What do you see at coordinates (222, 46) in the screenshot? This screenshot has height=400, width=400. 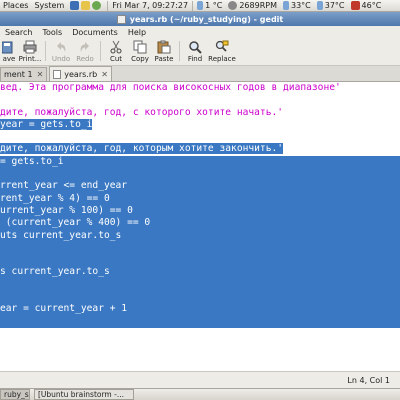 I see `replace-icon` at bounding box center [222, 46].